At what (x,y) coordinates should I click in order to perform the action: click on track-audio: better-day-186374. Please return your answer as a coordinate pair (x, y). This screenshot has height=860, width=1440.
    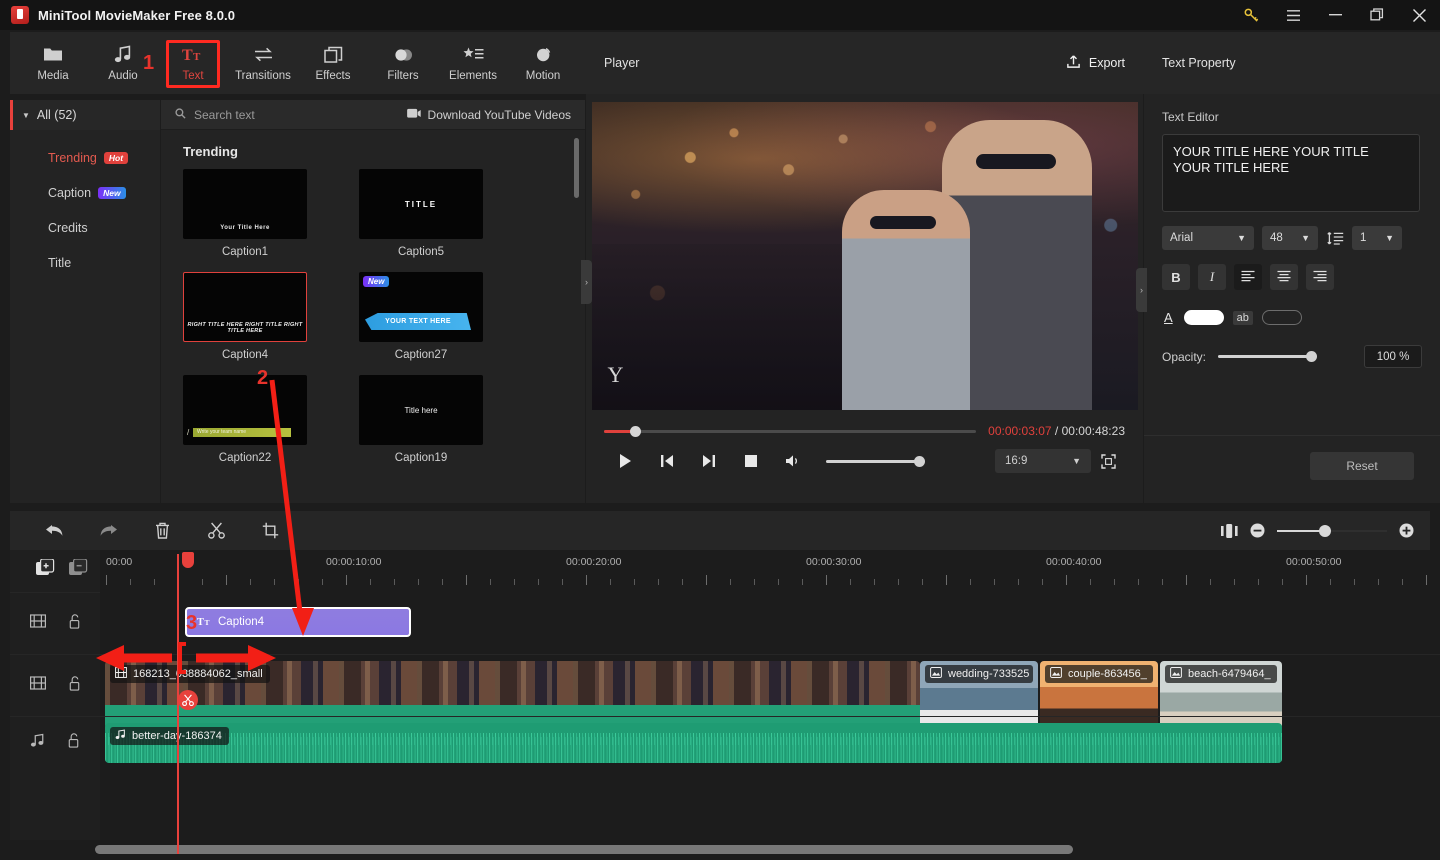
    Looking at the image, I should click on (770, 742).